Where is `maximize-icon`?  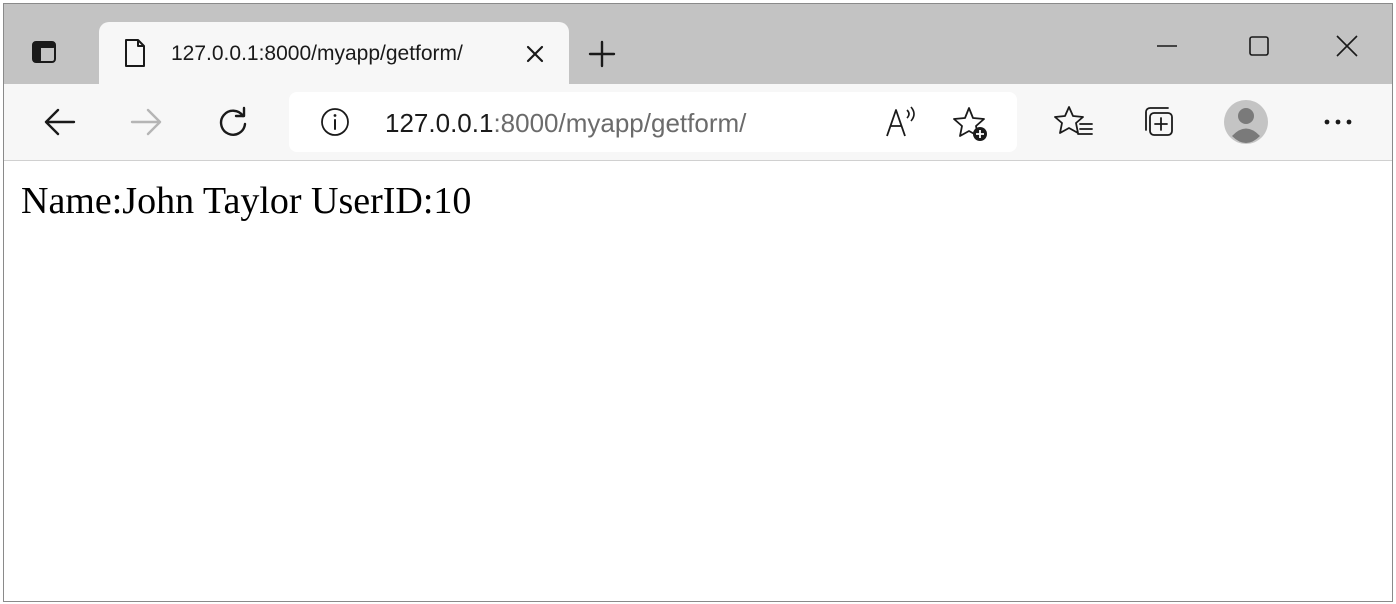
maximize-icon is located at coordinates (1259, 46).